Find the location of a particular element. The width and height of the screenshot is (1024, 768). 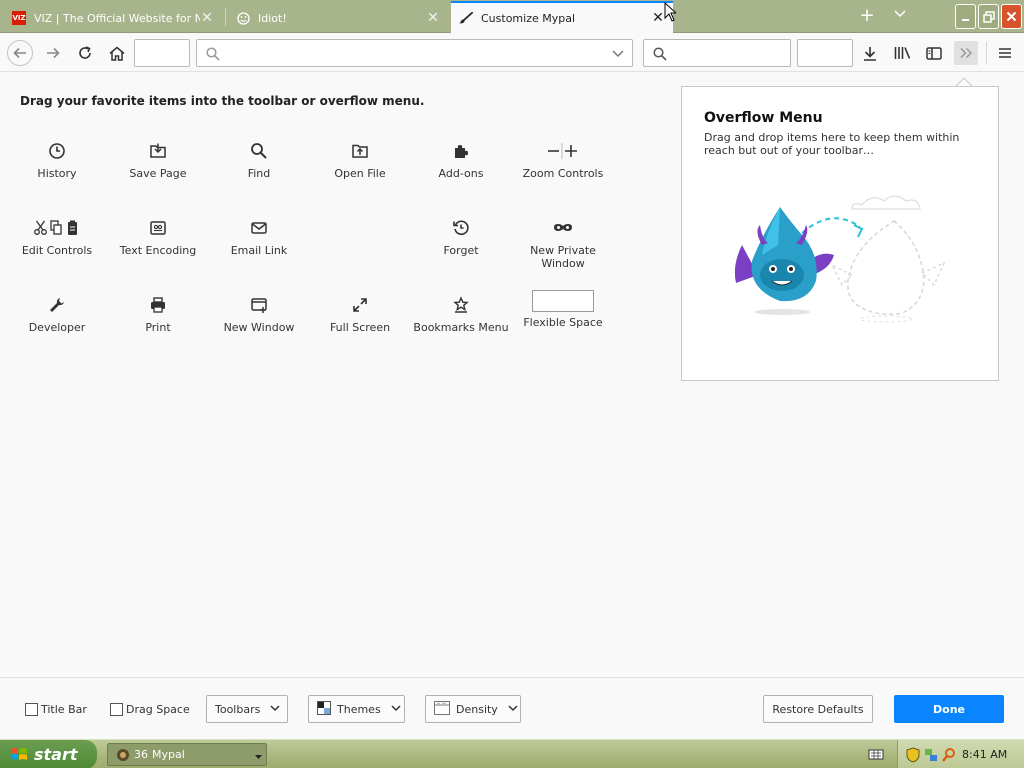

palette-item-print: Print is located at coordinates (158, 313).